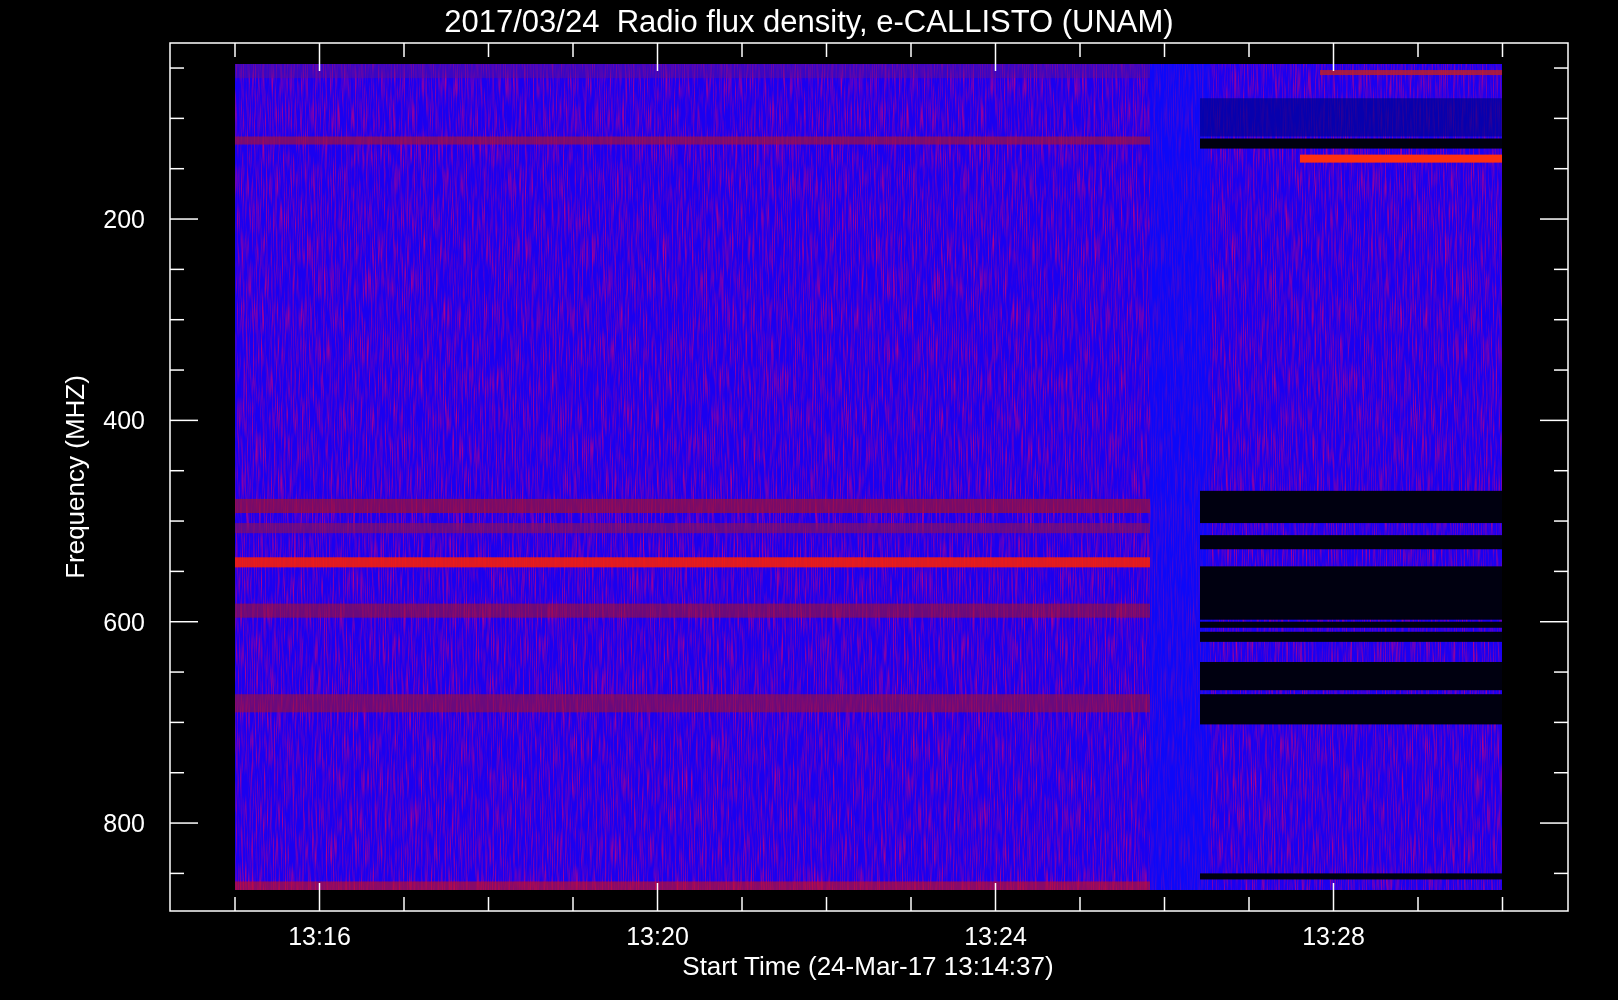 The height and width of the screenshot is (1000, 1618). I want to click on chart-title: 2017/03/24 Radio flux density, e-CALLISTO (UNAM), so click(809, 21).